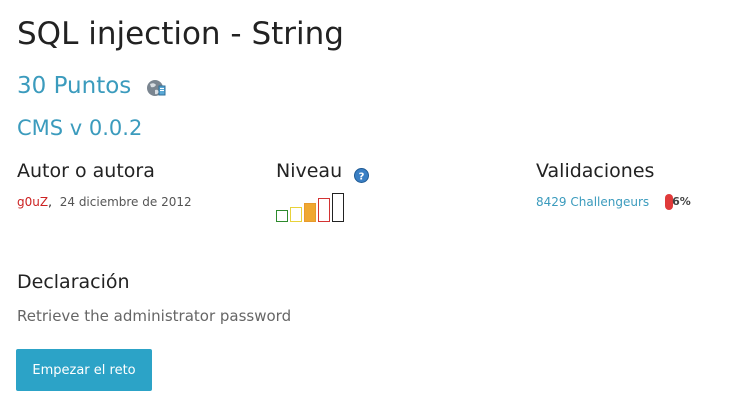 The height and width of the screenshot is (410, 756). What do you see at coordinates (86, 171) in the screenshot?
I see `author-heading: Autor o autora` at bounding box center [86, 171].